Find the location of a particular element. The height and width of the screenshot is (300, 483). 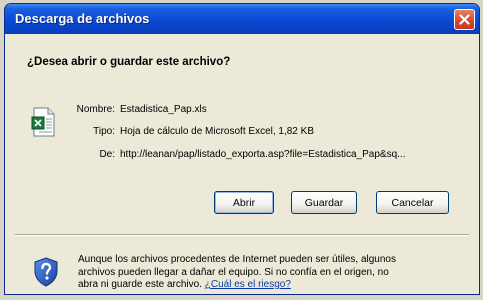

window-title: Descarga de archivos is located at coordinates (82, 18).